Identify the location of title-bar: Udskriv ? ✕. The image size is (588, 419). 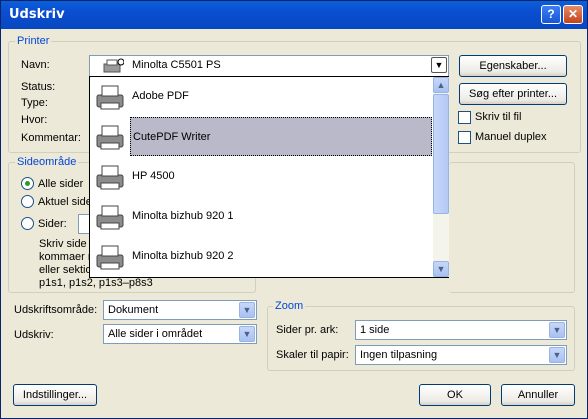
(294, 15).